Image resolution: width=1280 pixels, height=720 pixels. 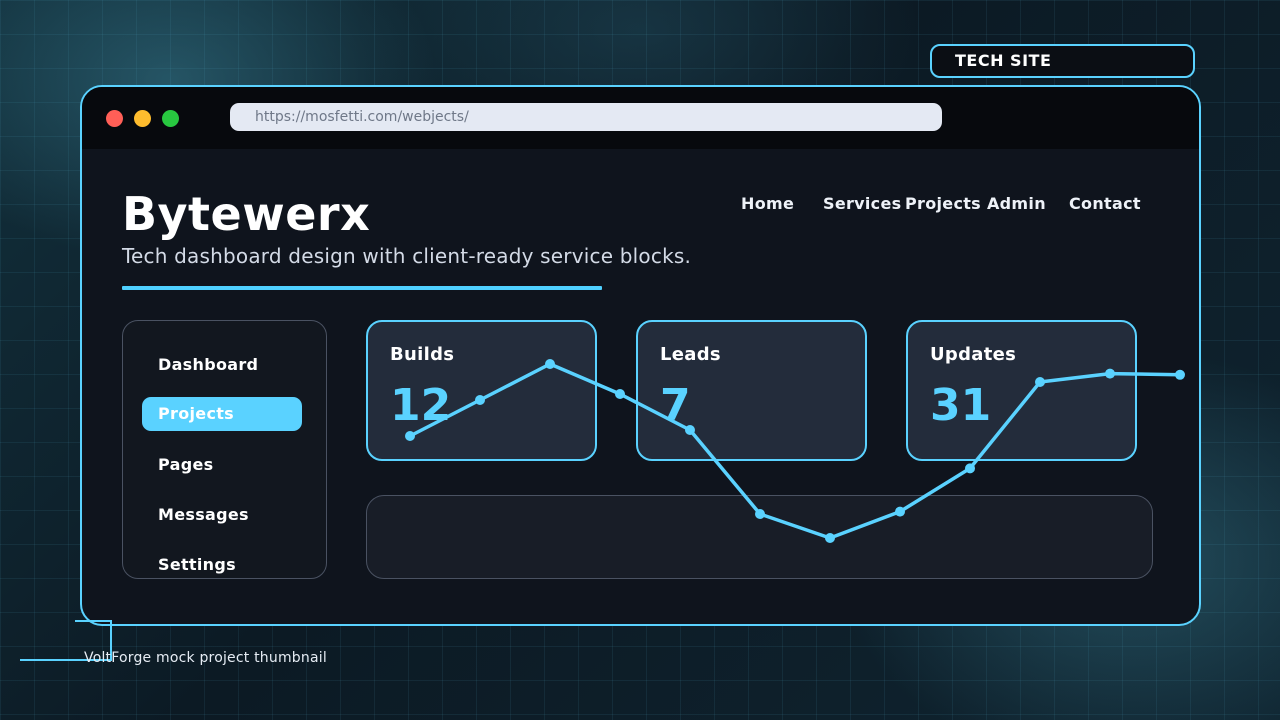 I want to click on deco-line, so click(x=93, y=621).